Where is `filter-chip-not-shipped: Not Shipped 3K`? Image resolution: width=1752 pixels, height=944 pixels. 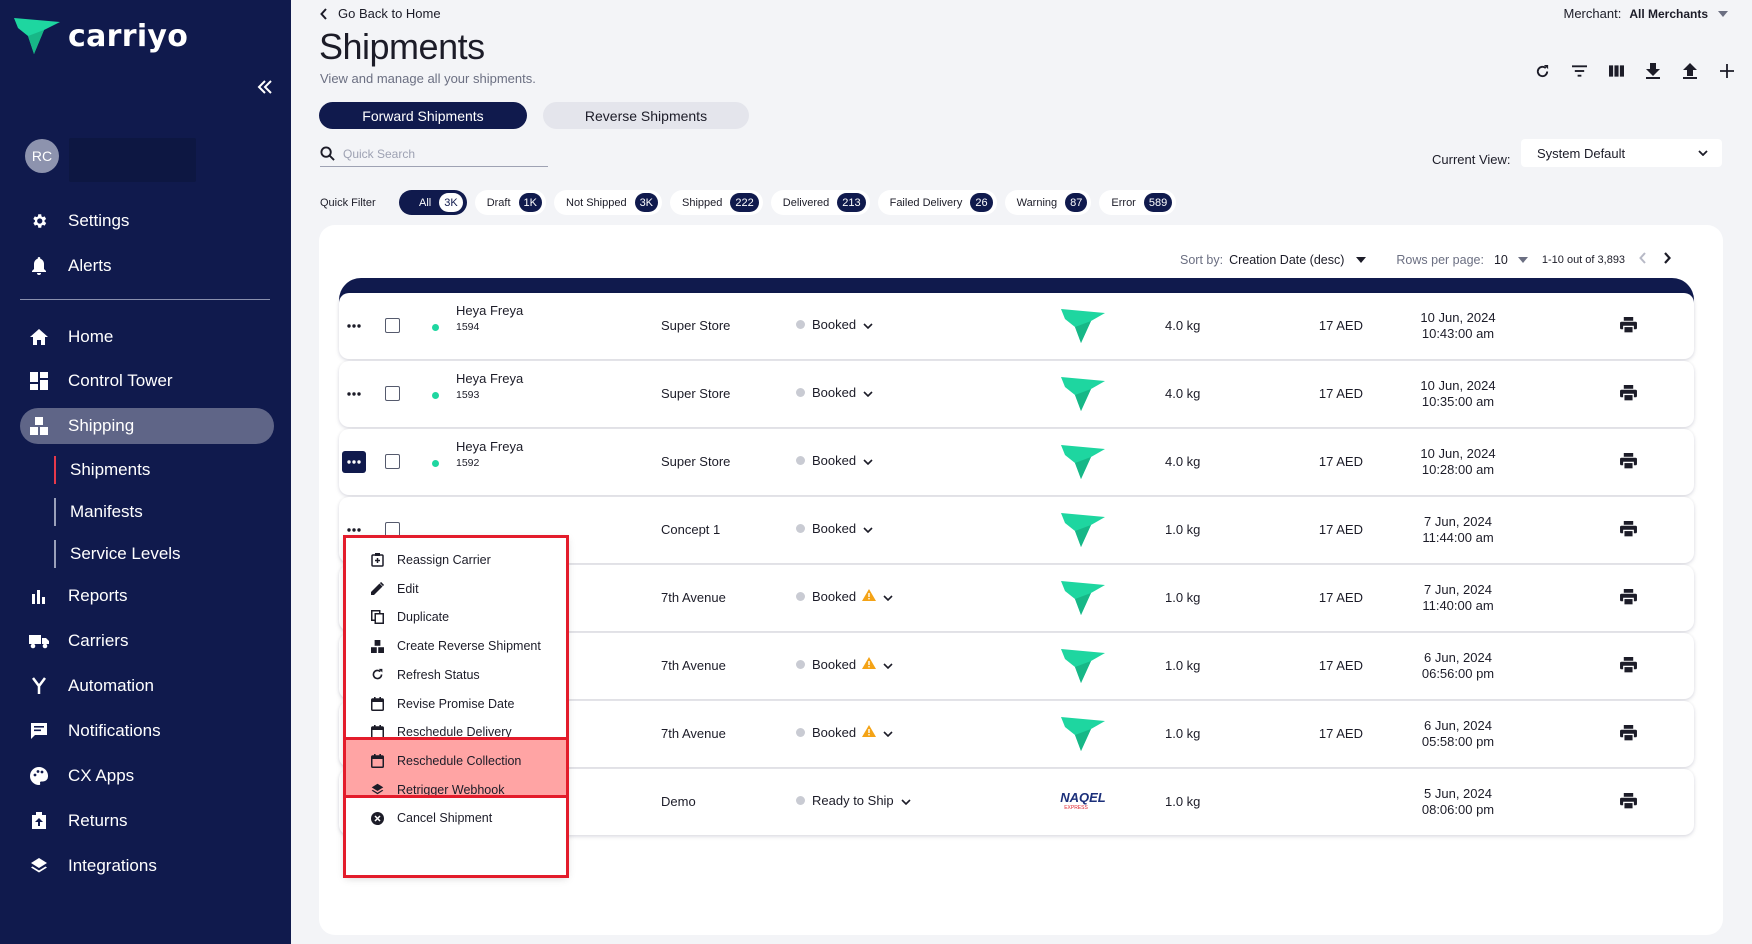 filter-chip-not-shipped: Not Shipped 3K is located at coordinates (608, 202).